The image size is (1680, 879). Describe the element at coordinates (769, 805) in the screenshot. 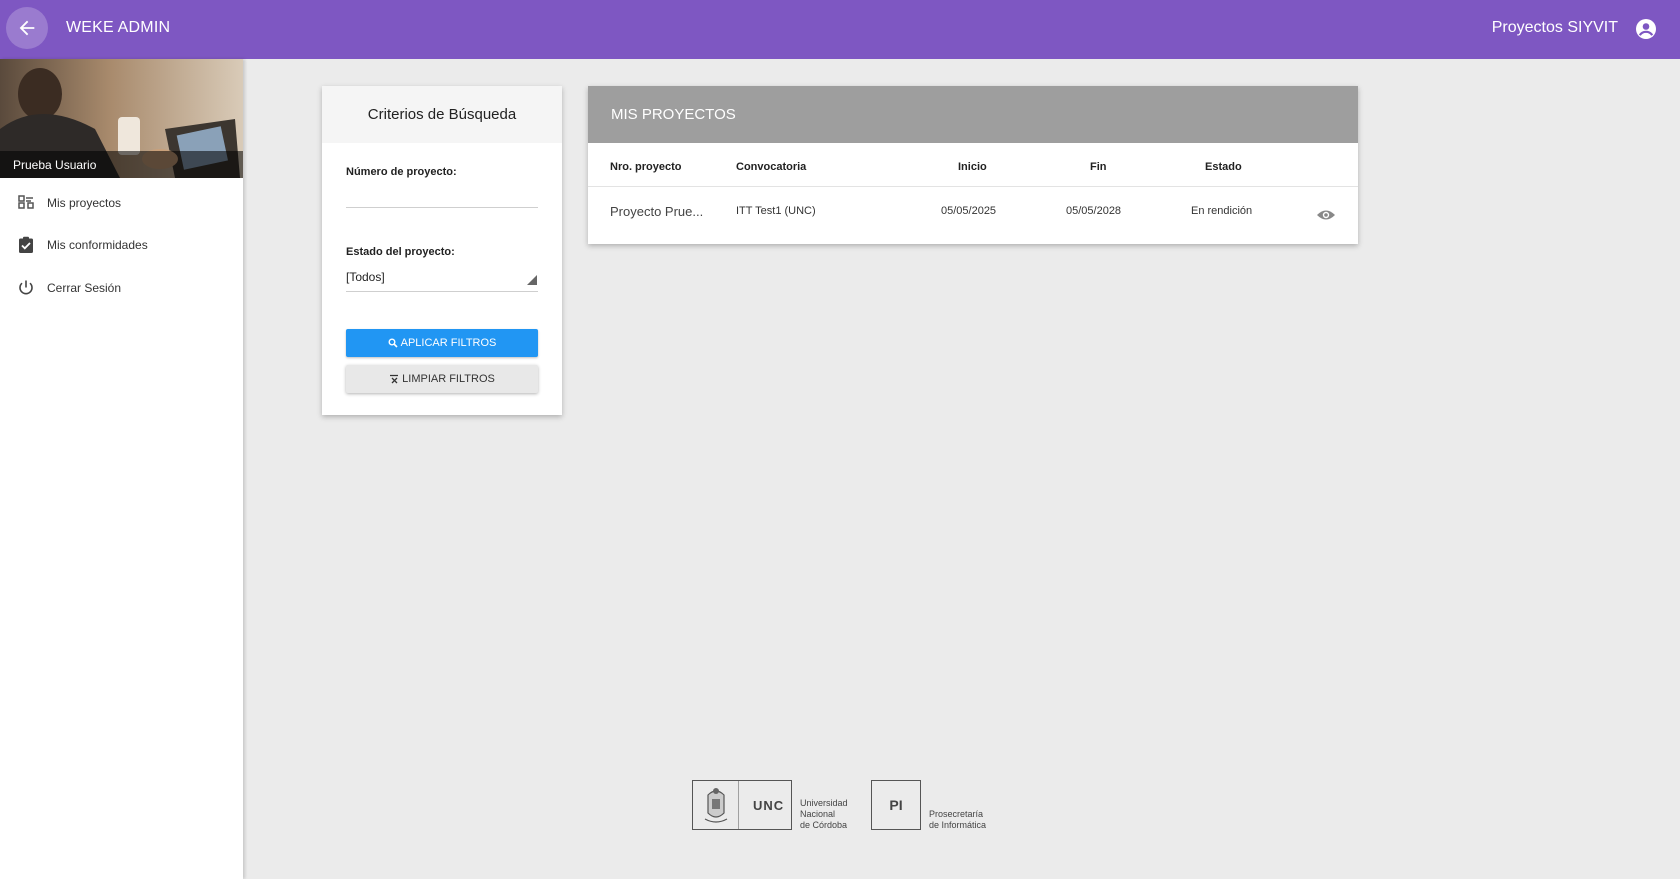

I see `unc-abbreviation: UNC` at that location.